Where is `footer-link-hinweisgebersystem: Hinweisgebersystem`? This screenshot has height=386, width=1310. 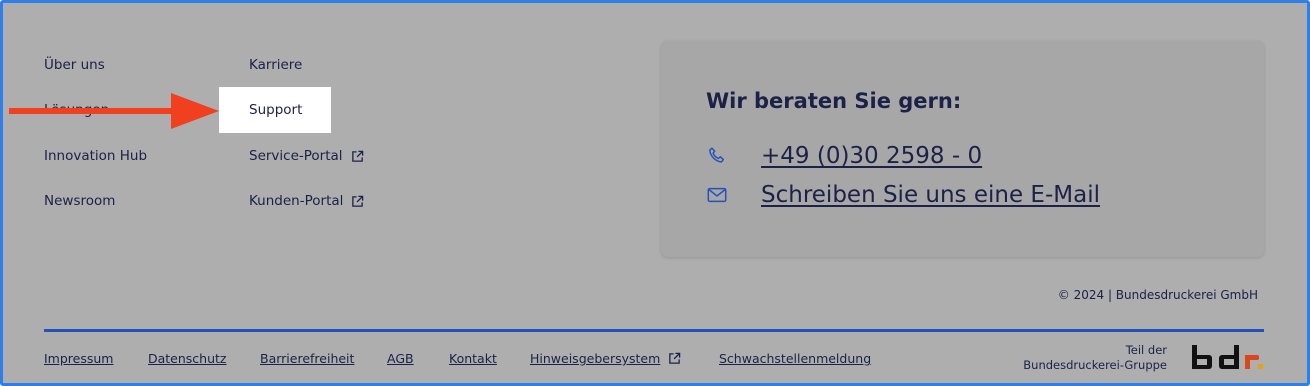 footer-link-hinweisgebersystem: Hinweisgebersystem is located at coordinates (605, 358).